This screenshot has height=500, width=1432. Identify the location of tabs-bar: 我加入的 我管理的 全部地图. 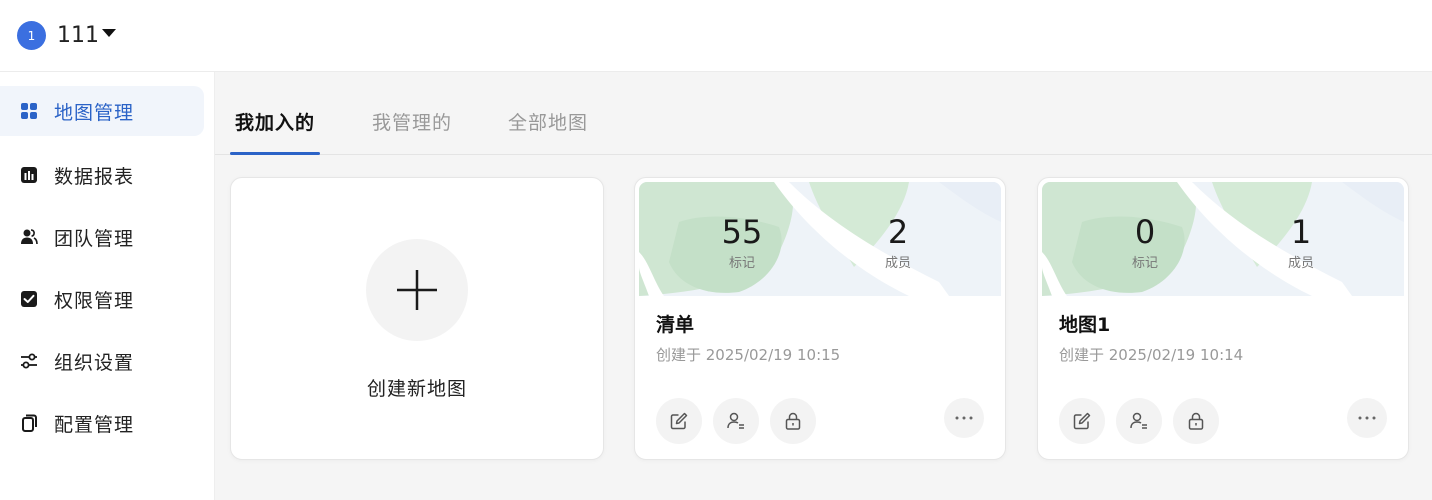
(823, 113).